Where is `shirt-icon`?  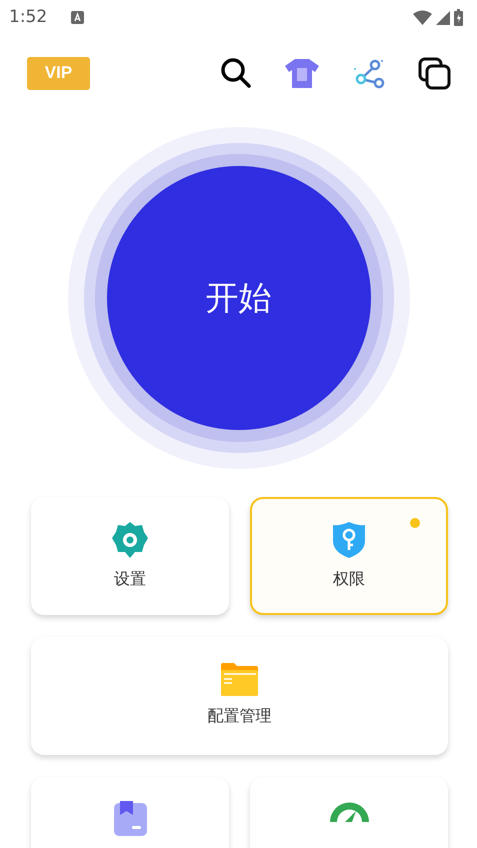
shirt-icon is located at coordinates (302, 73).